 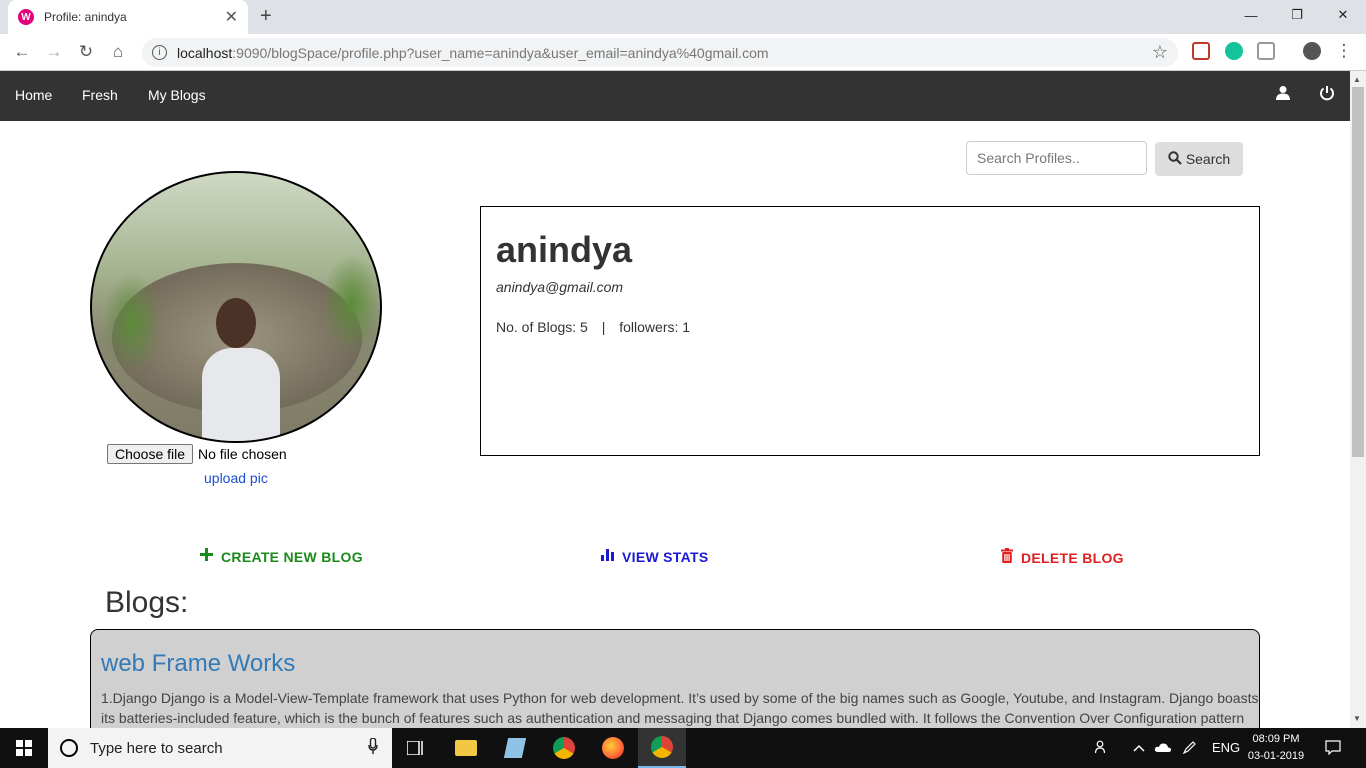 I want to click on search-icon, so click(x=1175, y=159).